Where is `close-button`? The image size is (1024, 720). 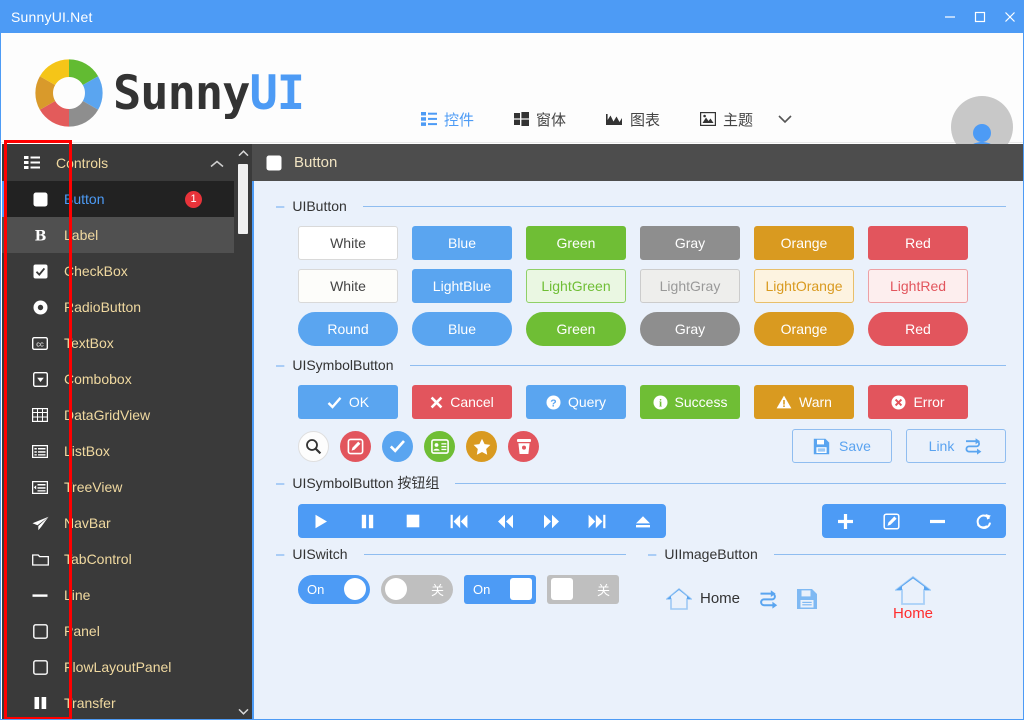 close-button is located at coordinates (1009, 17).